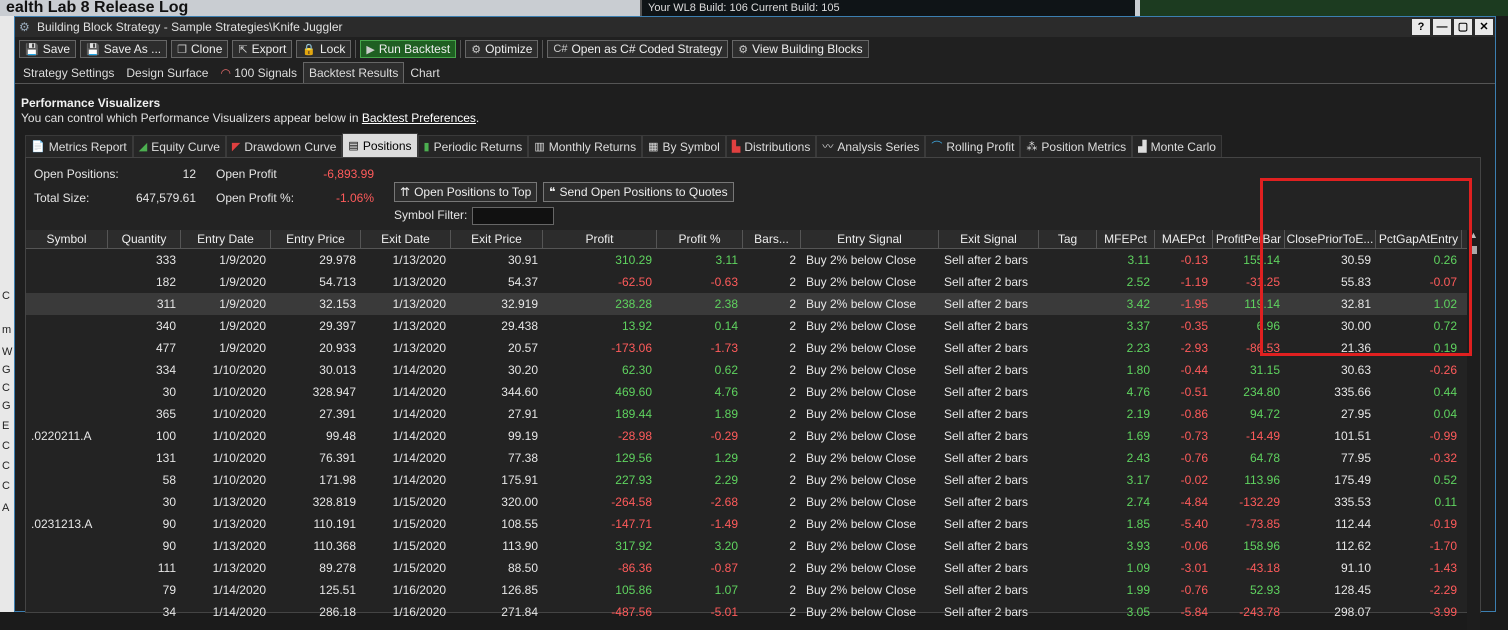 This screenshot has width=1508, height=630. Describe the element at coordinates (1473, 250) in the screenshot. I see `scroll-thumb` at that location.